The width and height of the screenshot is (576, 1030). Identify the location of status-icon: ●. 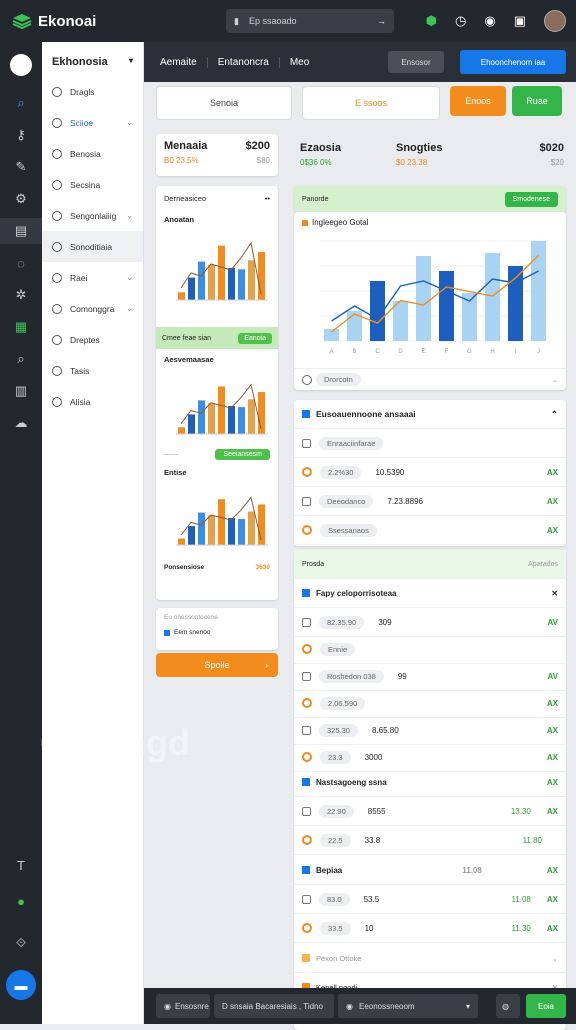
(21, 901).